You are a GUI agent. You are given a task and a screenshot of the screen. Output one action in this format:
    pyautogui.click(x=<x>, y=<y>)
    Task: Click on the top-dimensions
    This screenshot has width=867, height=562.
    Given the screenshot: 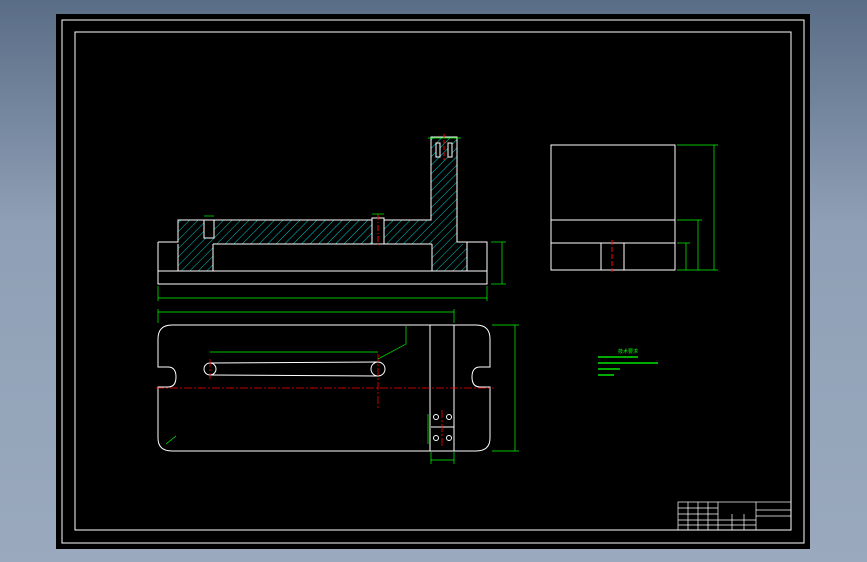 What is the action you would take?
    pyautogui.click(x=338, y=386)
    